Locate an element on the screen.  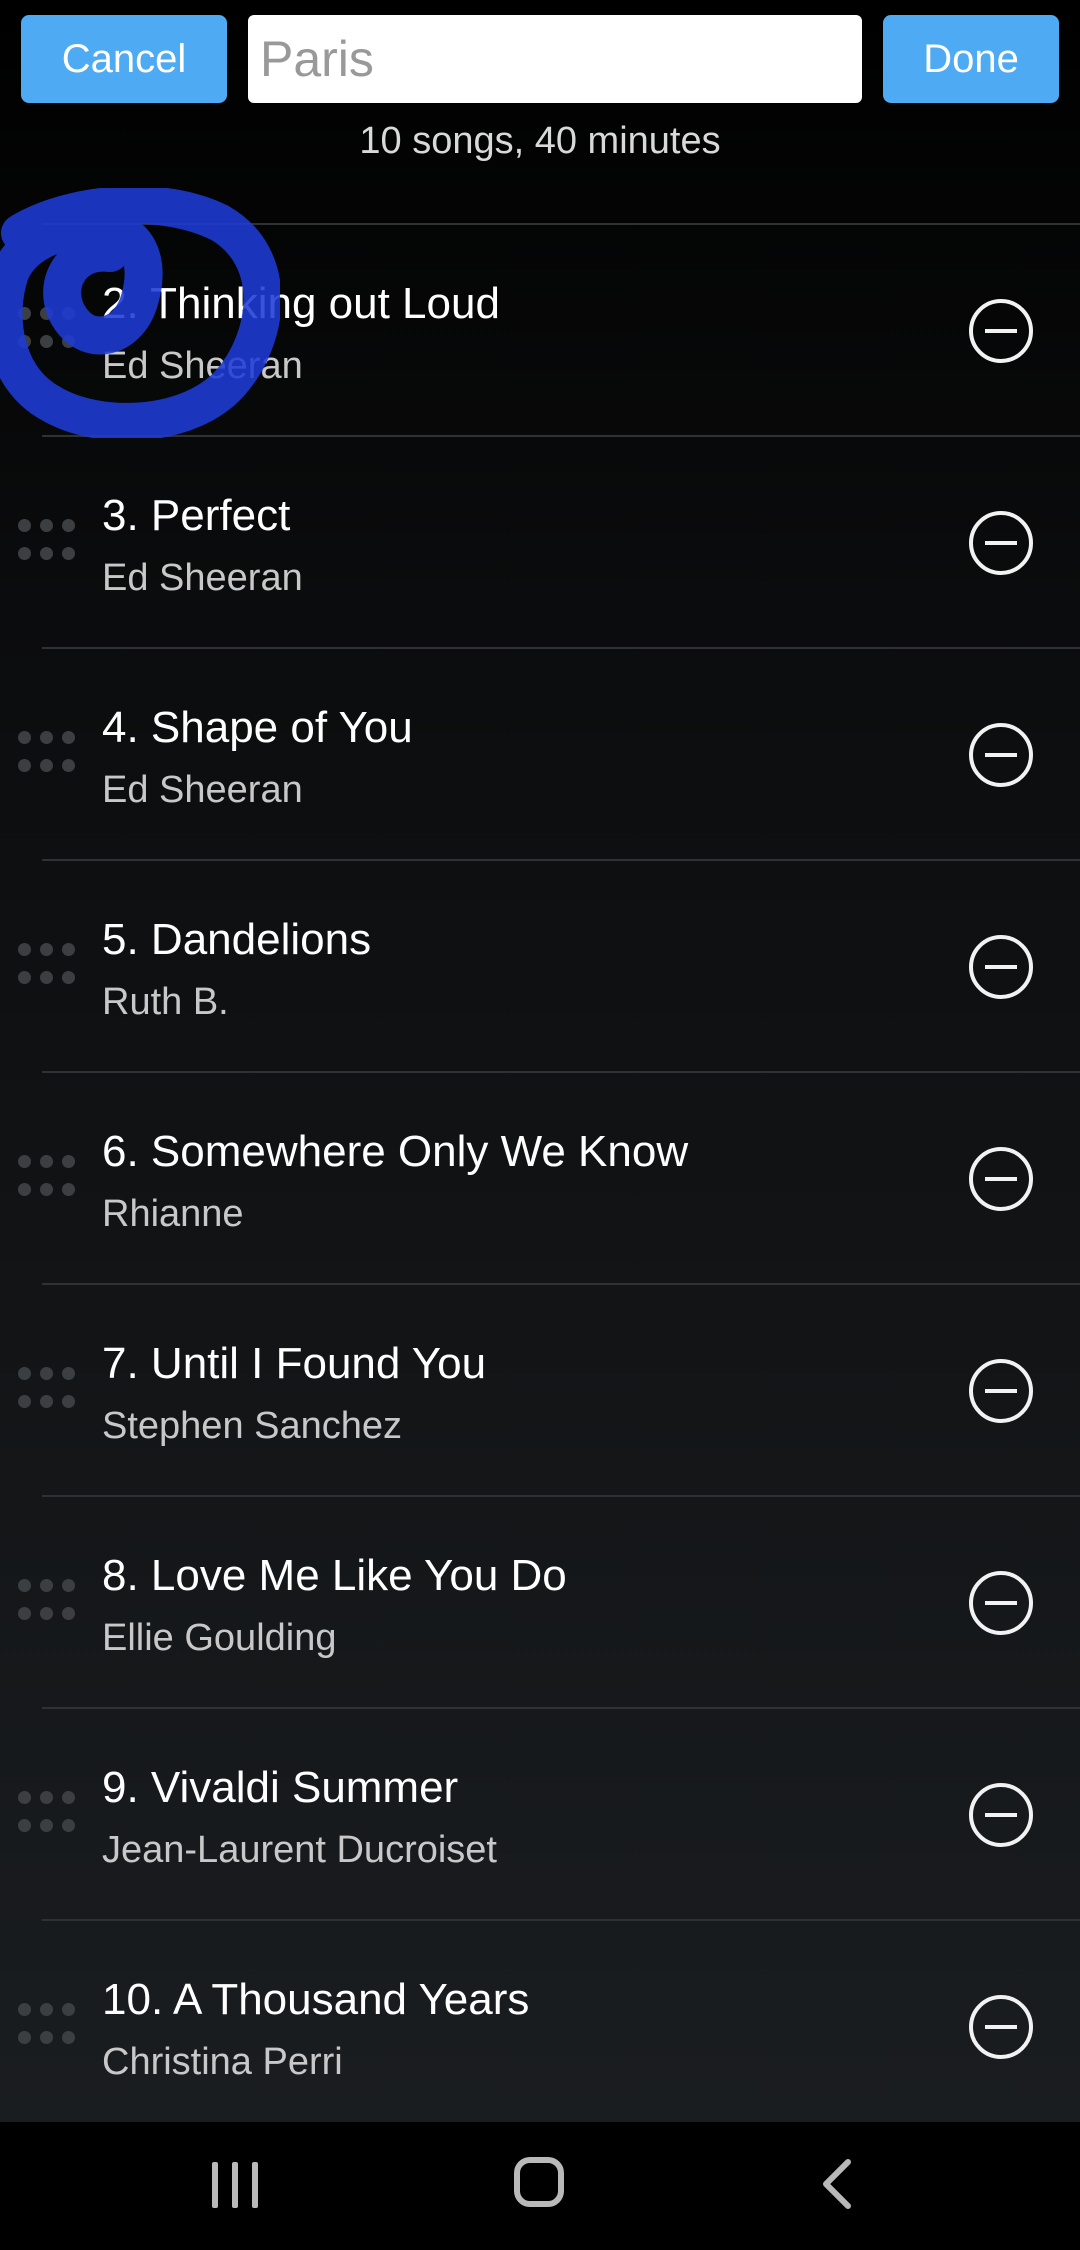
playlist-name-input is located at coordinates (555, 59).